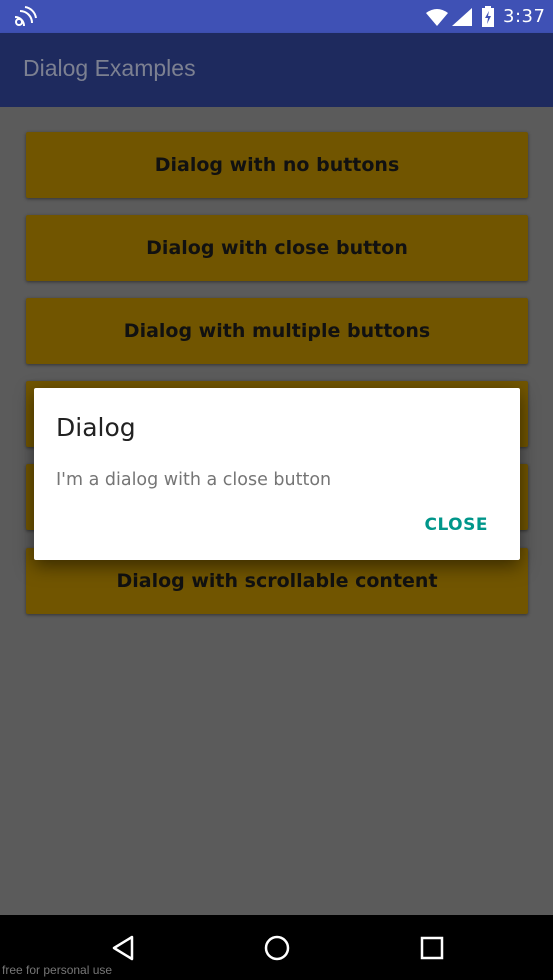 The width and height of the screenshot is (553, 980). Describe the element at coordinates (277, 948) in the screenshot. I see `home-icon` at that location.